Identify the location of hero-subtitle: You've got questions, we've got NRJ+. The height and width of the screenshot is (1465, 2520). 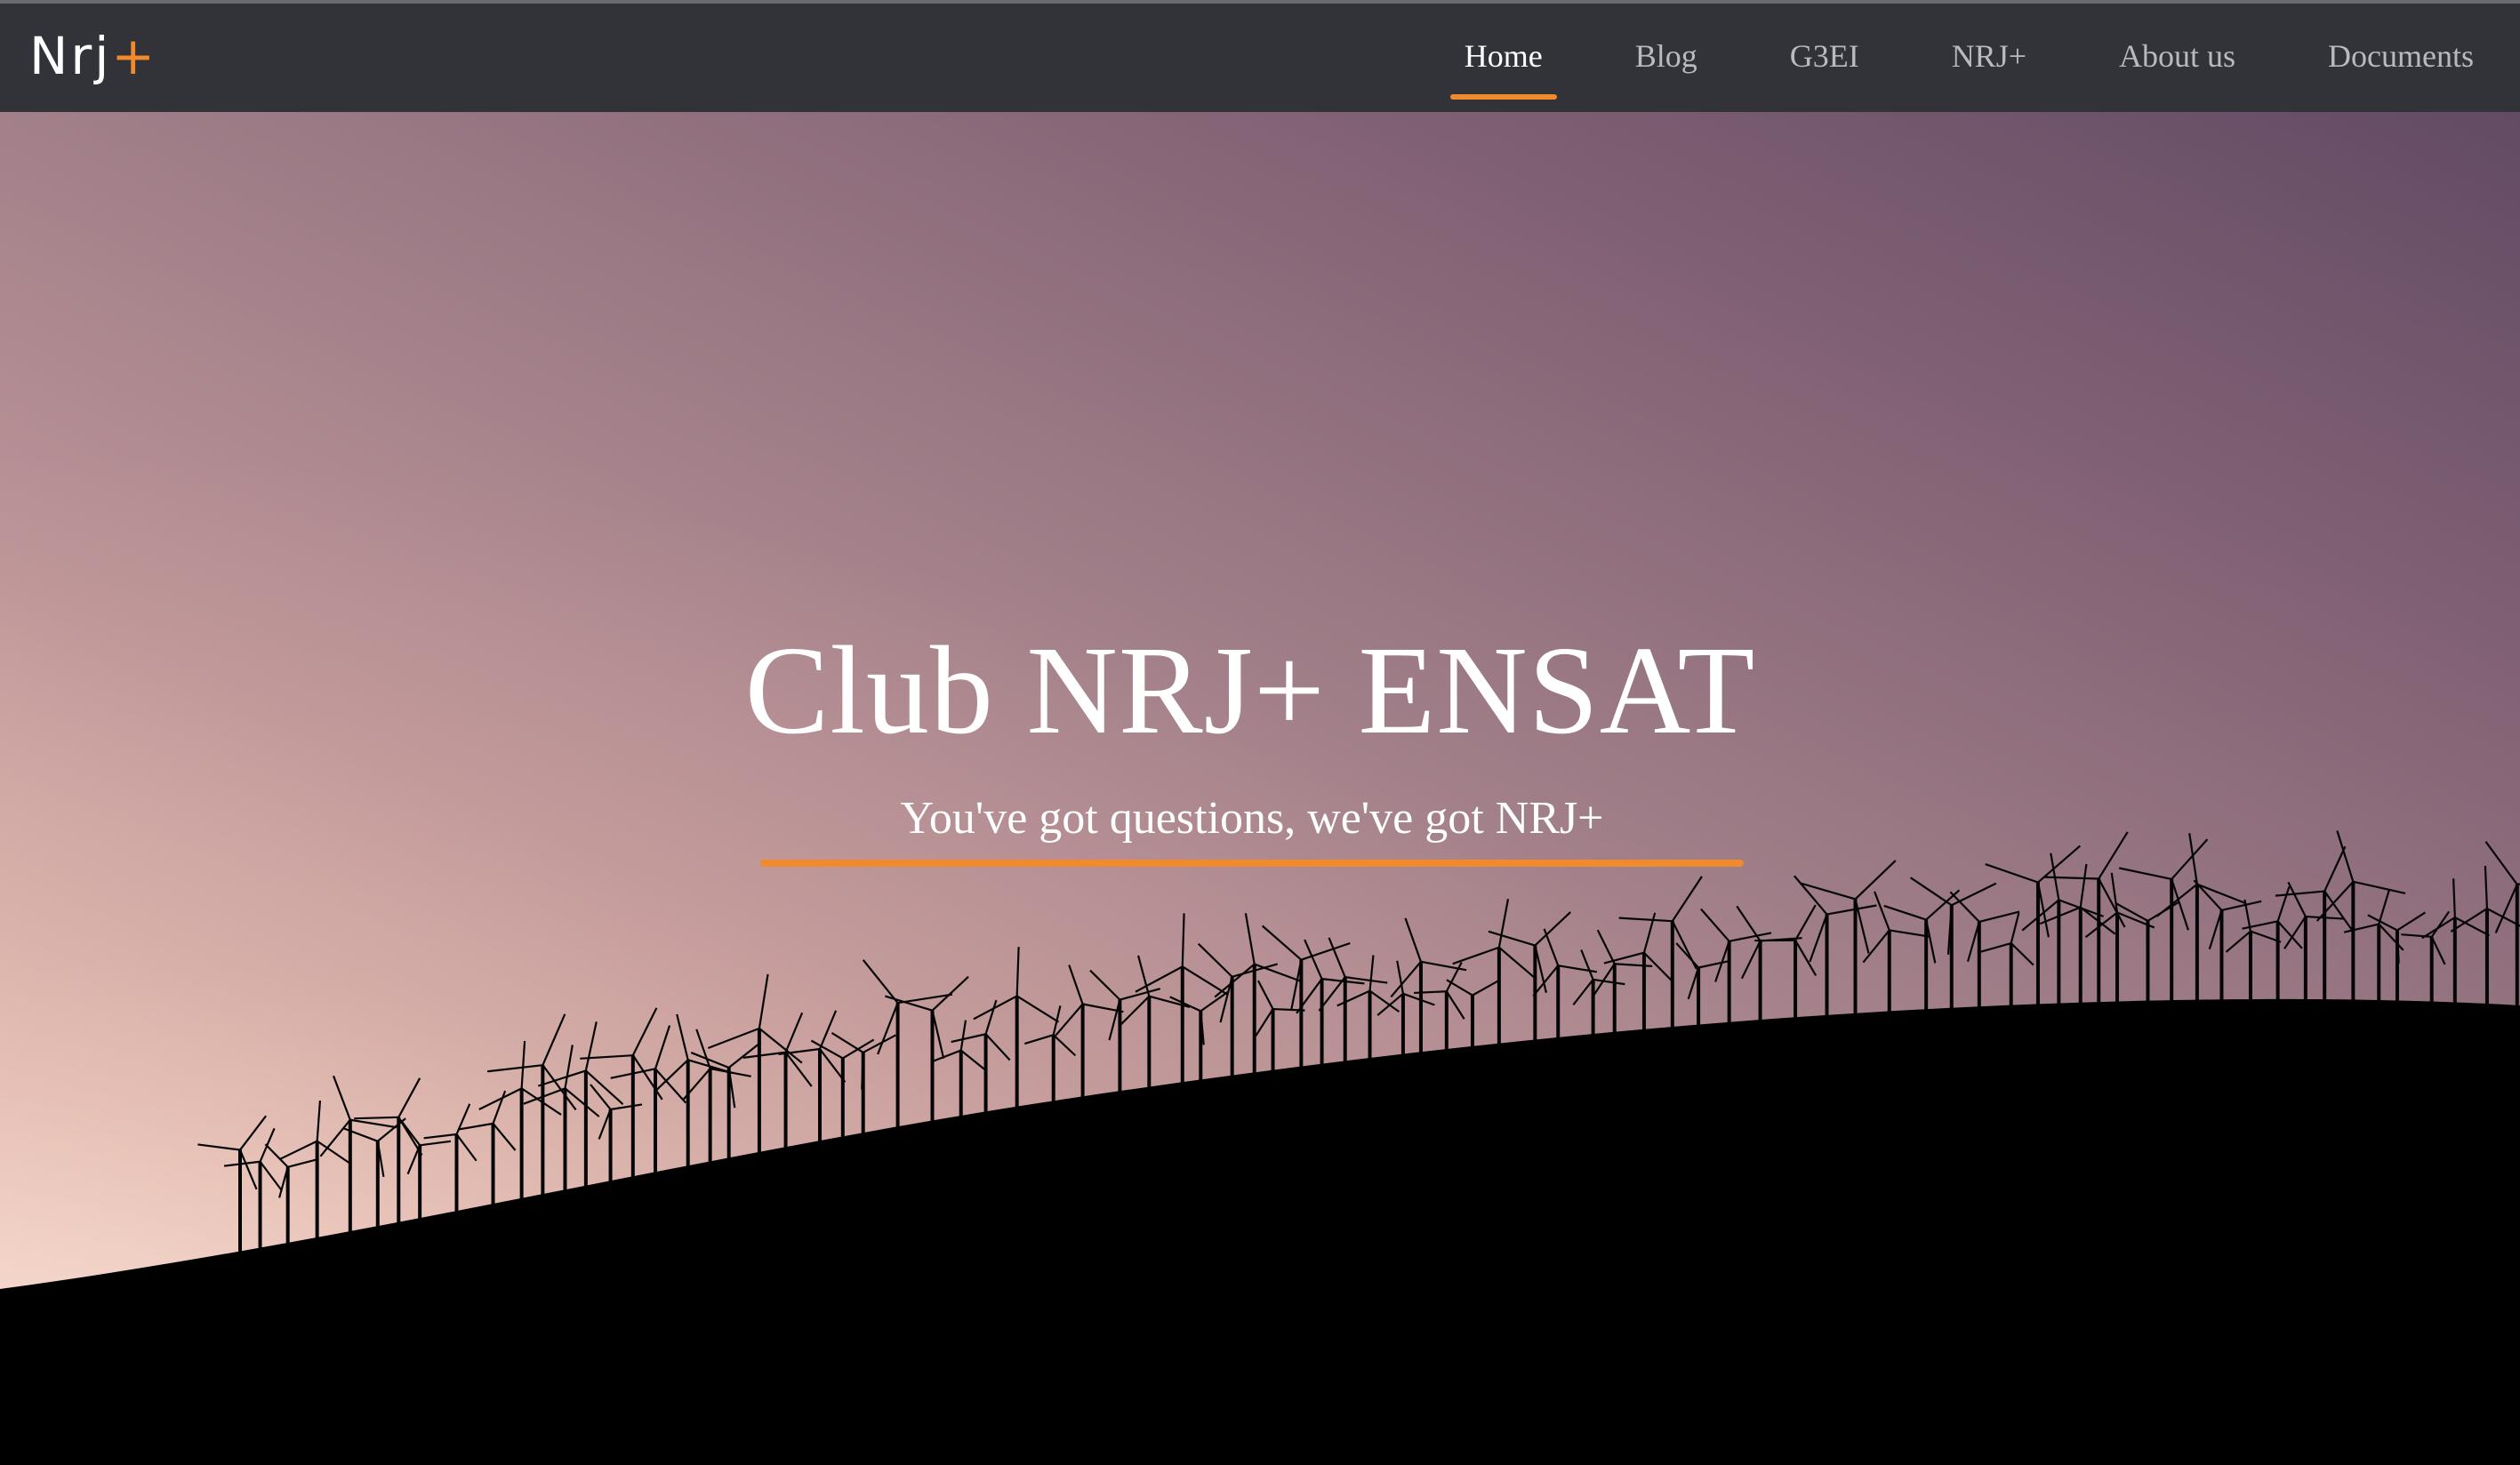
(1252, 818).